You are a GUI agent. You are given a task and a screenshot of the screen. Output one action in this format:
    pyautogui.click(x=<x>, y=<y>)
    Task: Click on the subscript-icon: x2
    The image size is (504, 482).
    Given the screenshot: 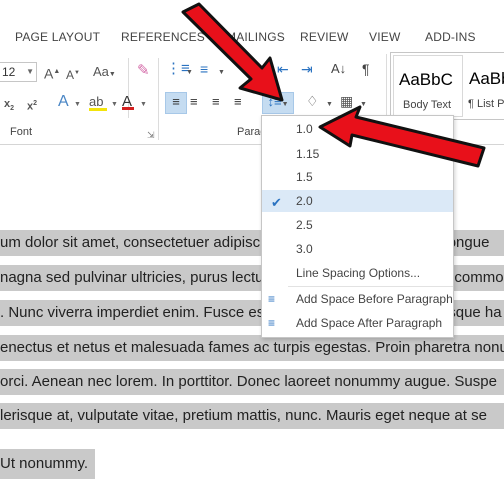 What is the action you would take?
    pyautogui.click(x=9, y=106)
    